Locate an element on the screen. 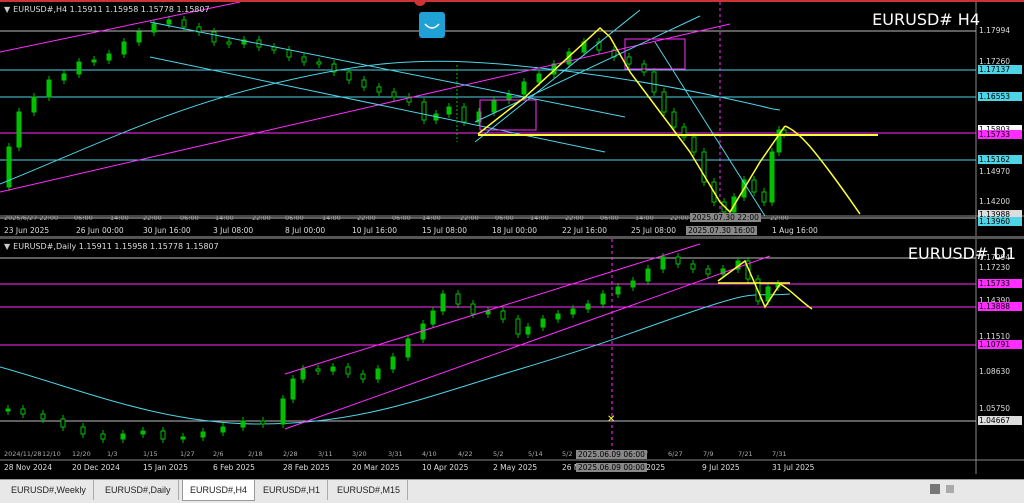 The width and height of the screenshot is (1024, 503). d1-time-label: 28 Feb 2025 is located at coordinates (306, 467).